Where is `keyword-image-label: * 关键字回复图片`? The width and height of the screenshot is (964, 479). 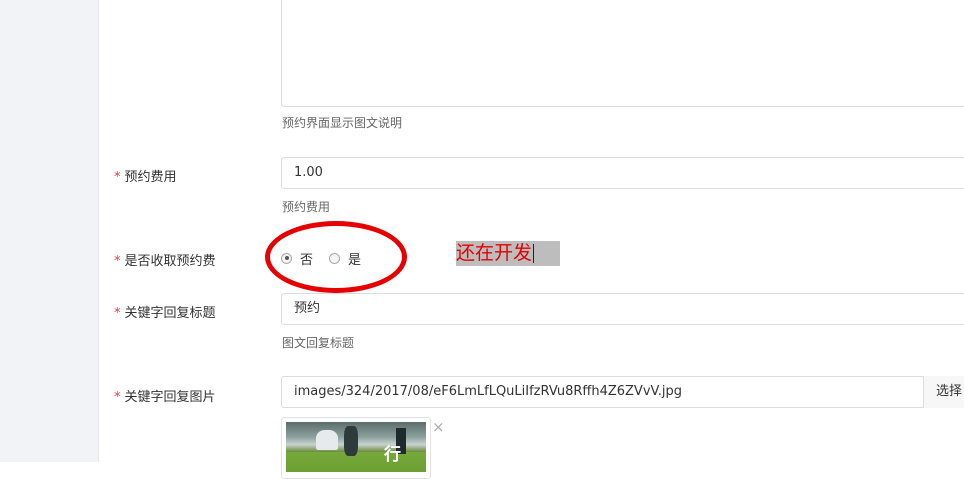
keyword-image-label: * 关键字回复图片 is located at coordinates (165, 395).